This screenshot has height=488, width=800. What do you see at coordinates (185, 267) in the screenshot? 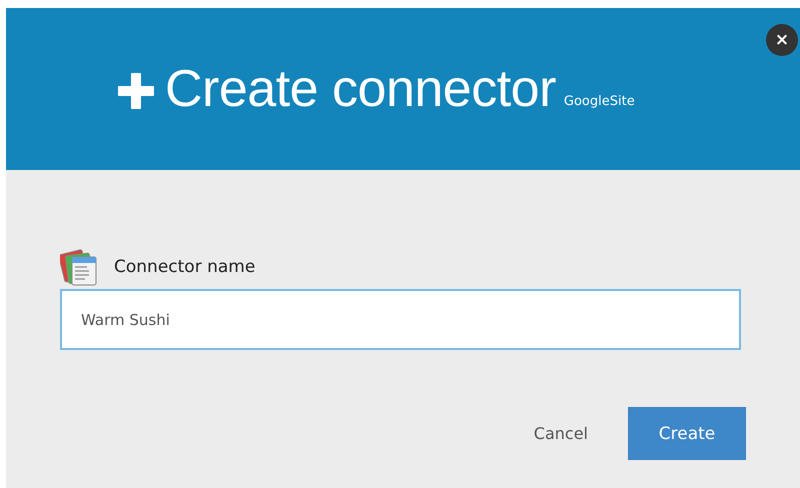
I see `field-label: Connector name` at bounding box center [185, 267].